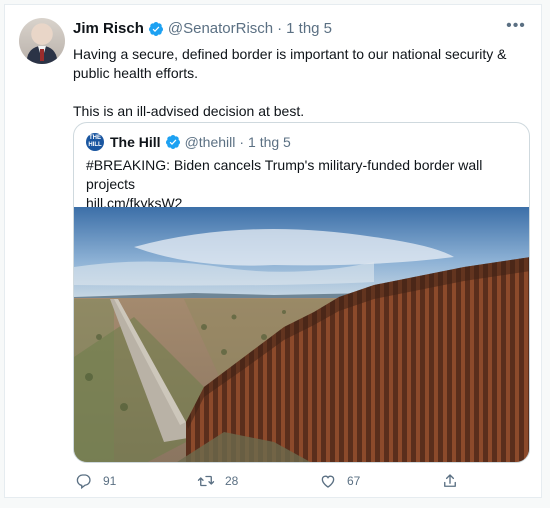 Image resolution: width=550 pixels, height=508 pixels. I want to click on reply-count: 91, so click(110, 481).